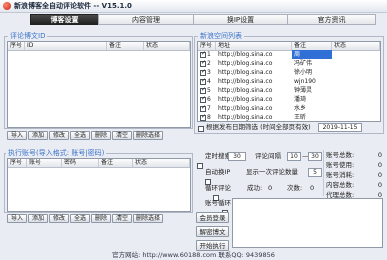 This screenshot has height=260, width=387. What do you see at coordinates (258, 127) in the screenshot?
I see `date-filter-label: 根据发布日期筛选 (时间全部页有效)` at bounding box center [258, 127].